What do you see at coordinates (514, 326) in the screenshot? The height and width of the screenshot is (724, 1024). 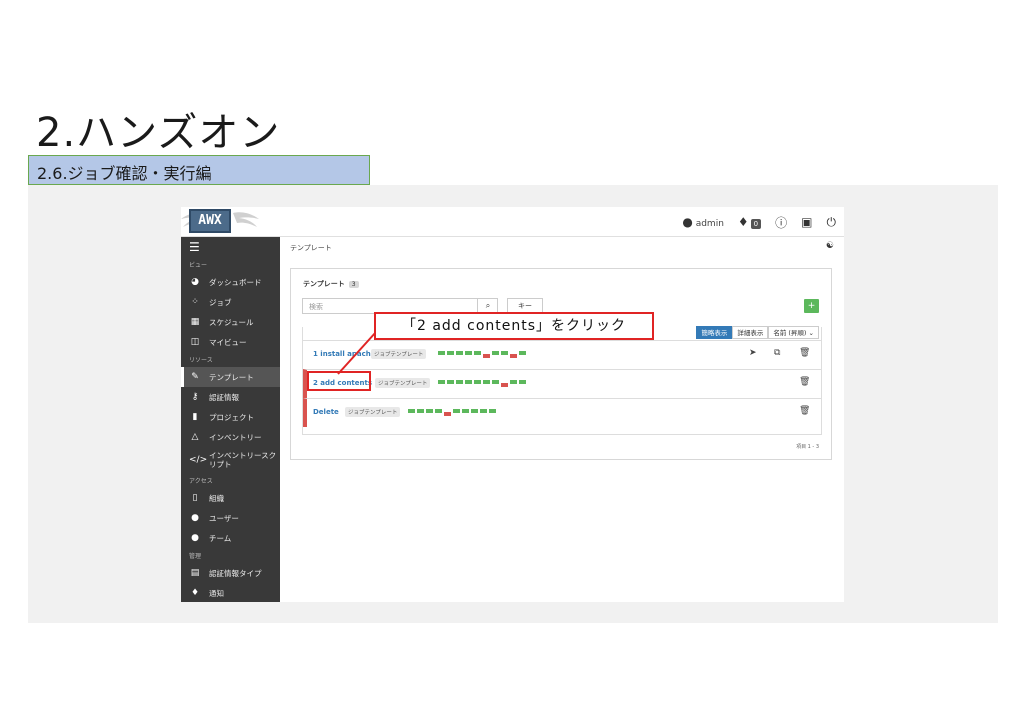 I see `instruction-callout: 「2 add contents」をクリック` at bounding box center [514, 326].